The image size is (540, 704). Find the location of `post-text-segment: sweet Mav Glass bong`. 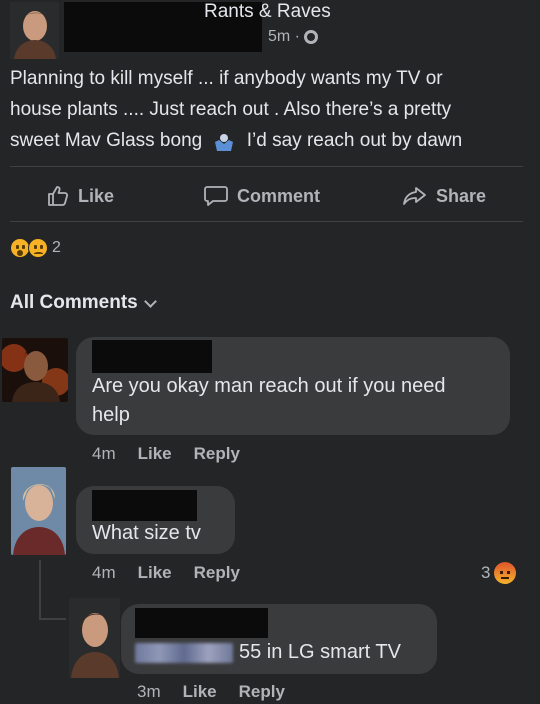

post-text-segment: sweet Mav Glass bong is located at coordinates (106, 140).